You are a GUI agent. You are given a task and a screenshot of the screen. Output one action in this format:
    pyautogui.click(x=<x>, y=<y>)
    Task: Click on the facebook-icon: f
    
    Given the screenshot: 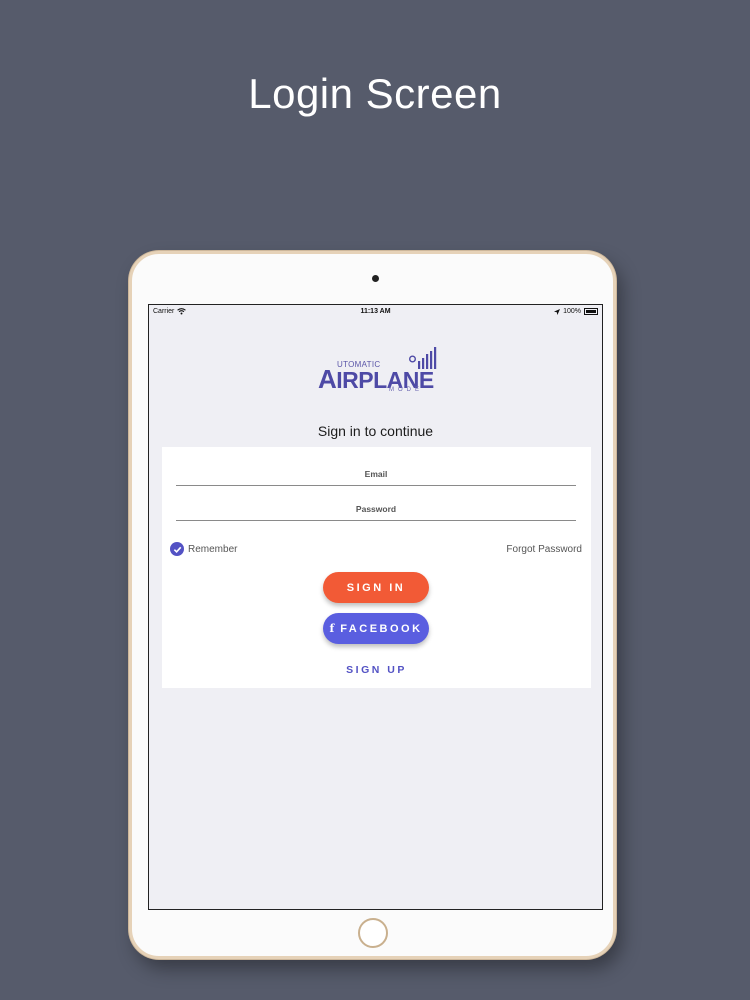 What is the action you would take?
    pyautogui.click(x=332, y=628)
    